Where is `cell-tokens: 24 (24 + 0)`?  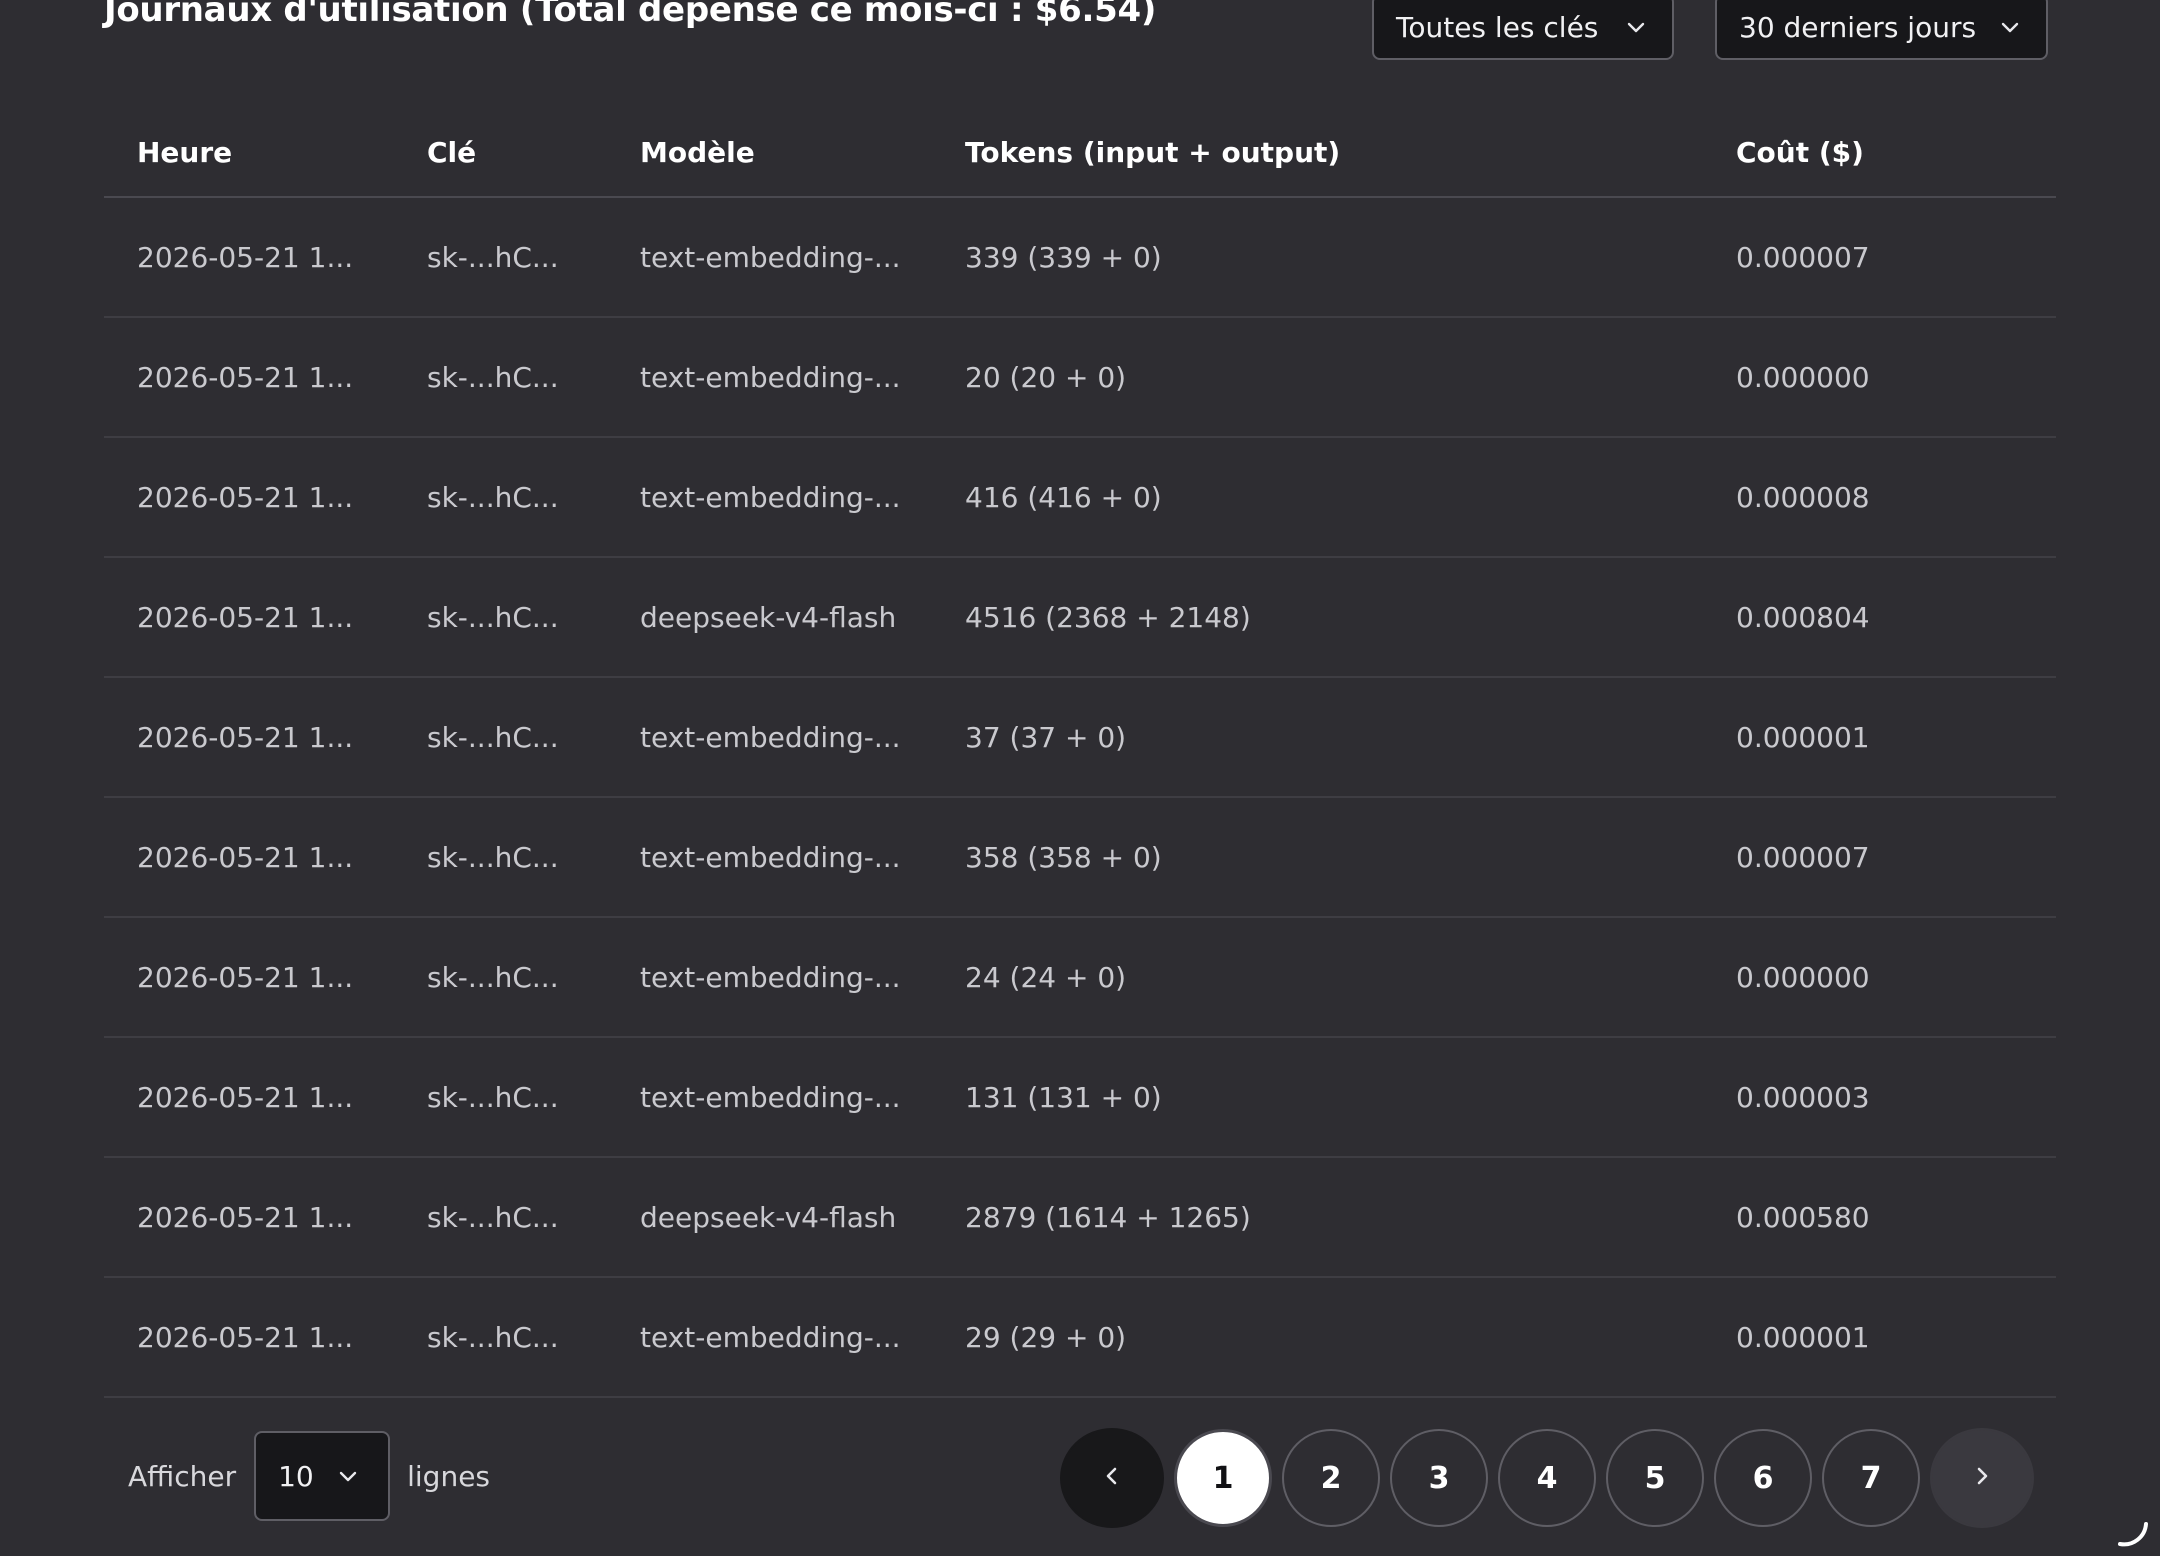
cell-tokens: 24 (24 + 0) is located at coordinates (1046, 977).